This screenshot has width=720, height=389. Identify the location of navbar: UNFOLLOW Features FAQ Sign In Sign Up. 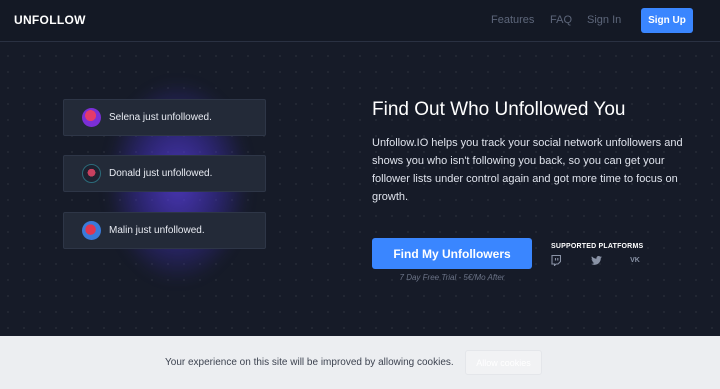
(360, 21).